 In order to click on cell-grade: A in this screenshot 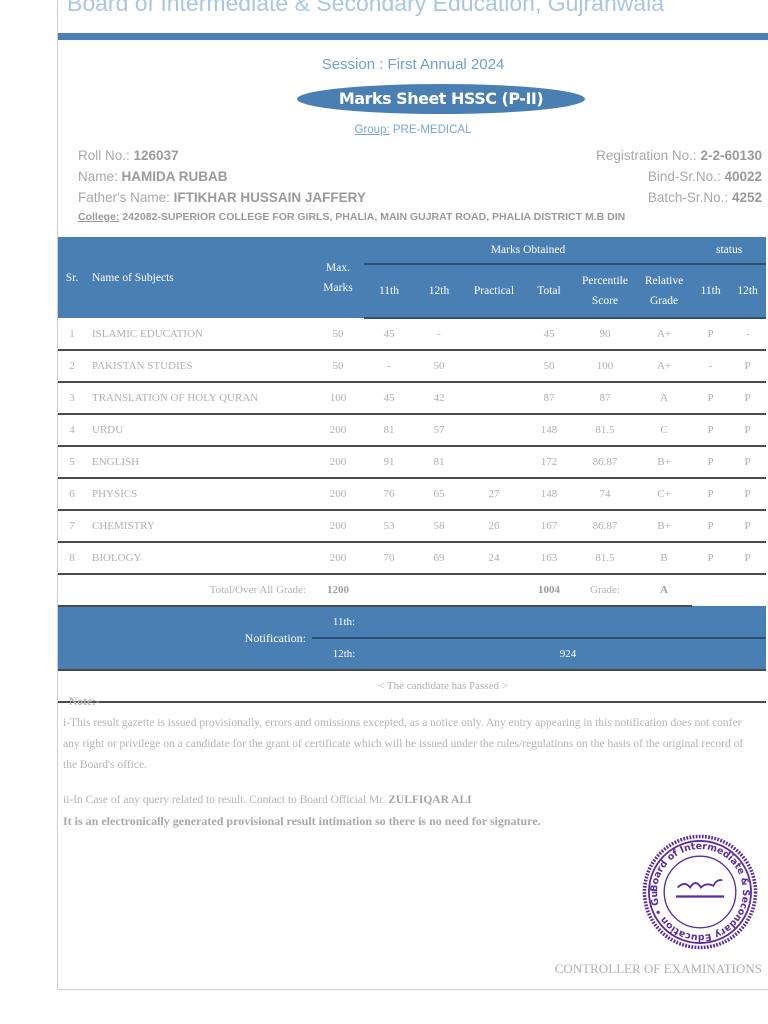, I will do `click(664, 398)`.